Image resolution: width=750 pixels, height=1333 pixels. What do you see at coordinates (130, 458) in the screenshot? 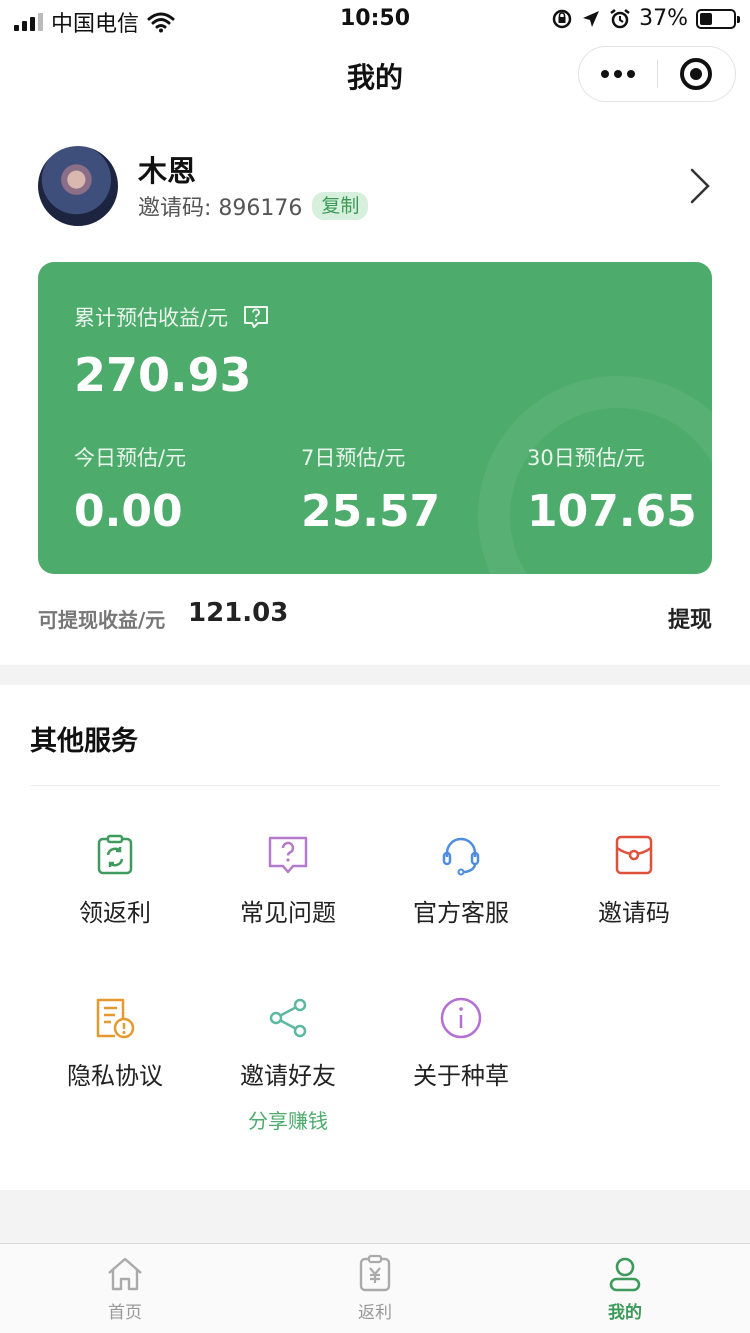
I see `today-earnings-label: 今日预估/元` at bounding box center [130, 458].